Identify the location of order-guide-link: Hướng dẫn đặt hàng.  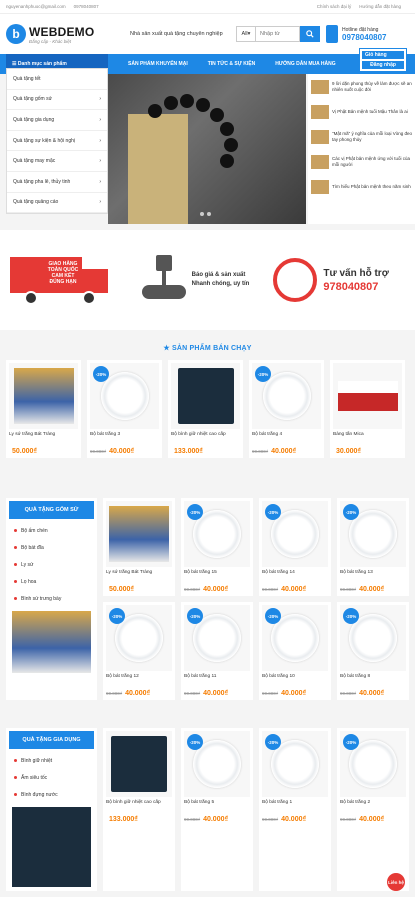
(380, 6).